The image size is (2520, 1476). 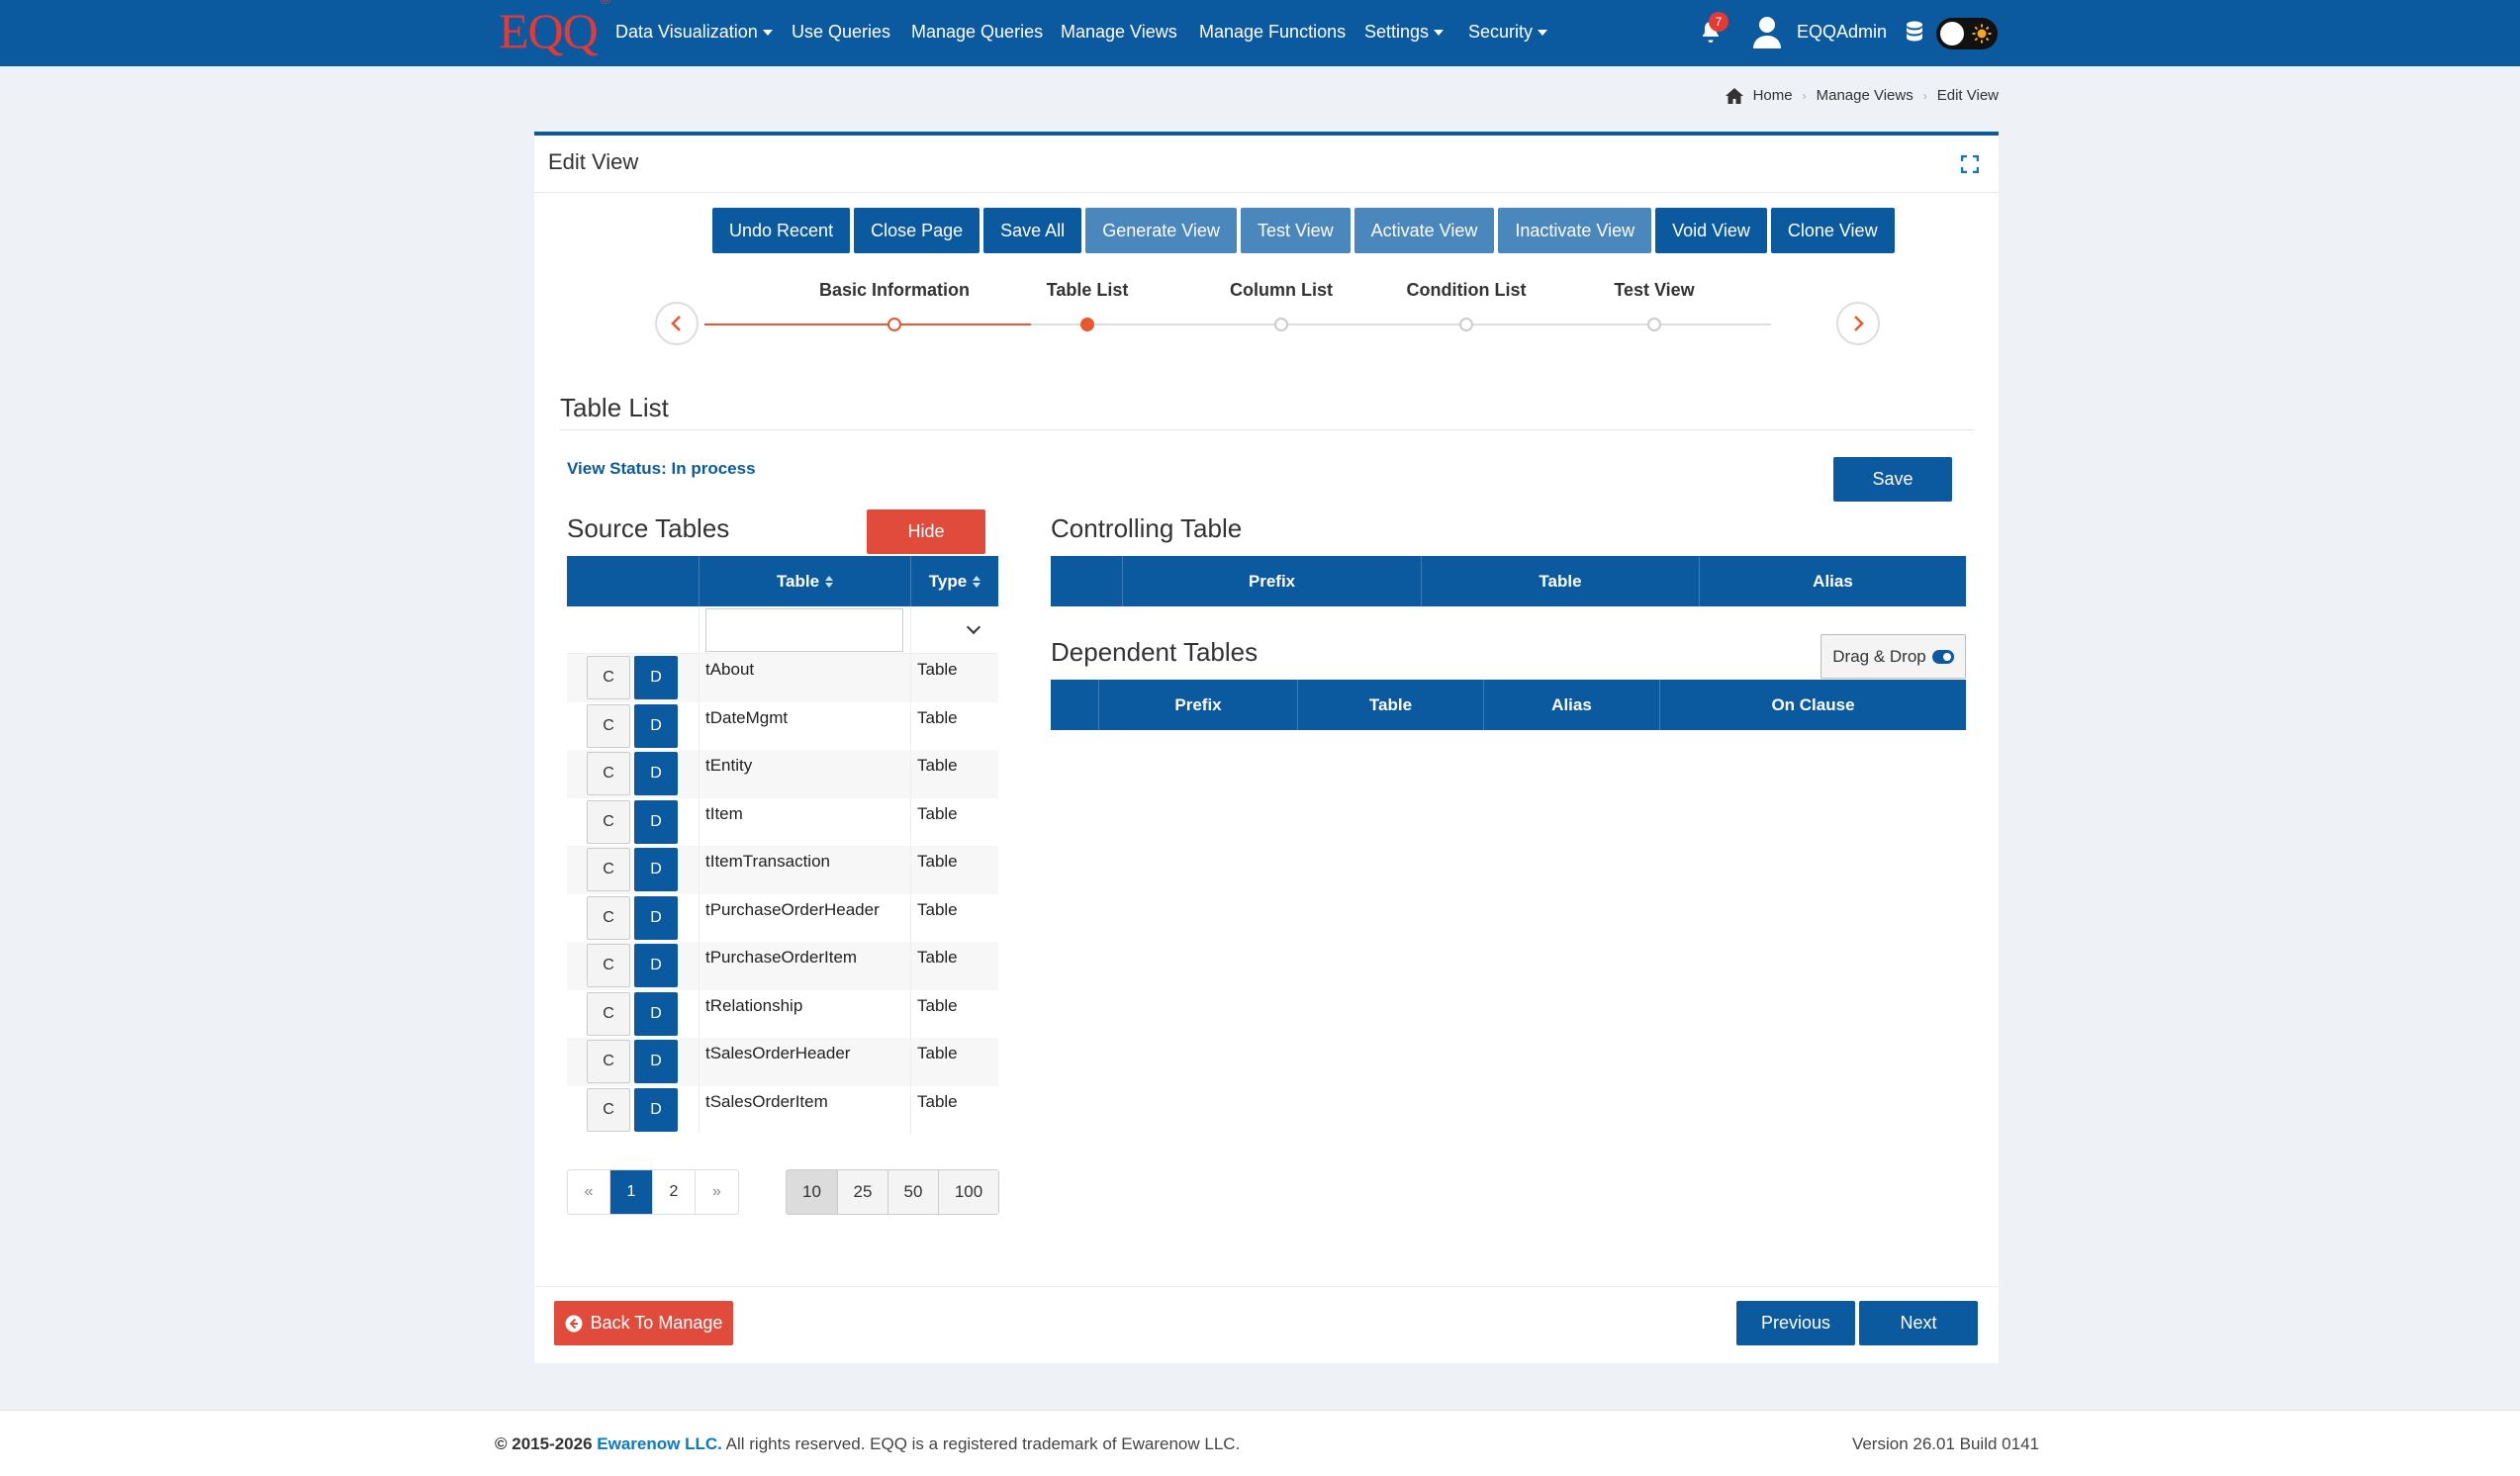 I want to click on header-type: Type, so click(x=954, y=581).